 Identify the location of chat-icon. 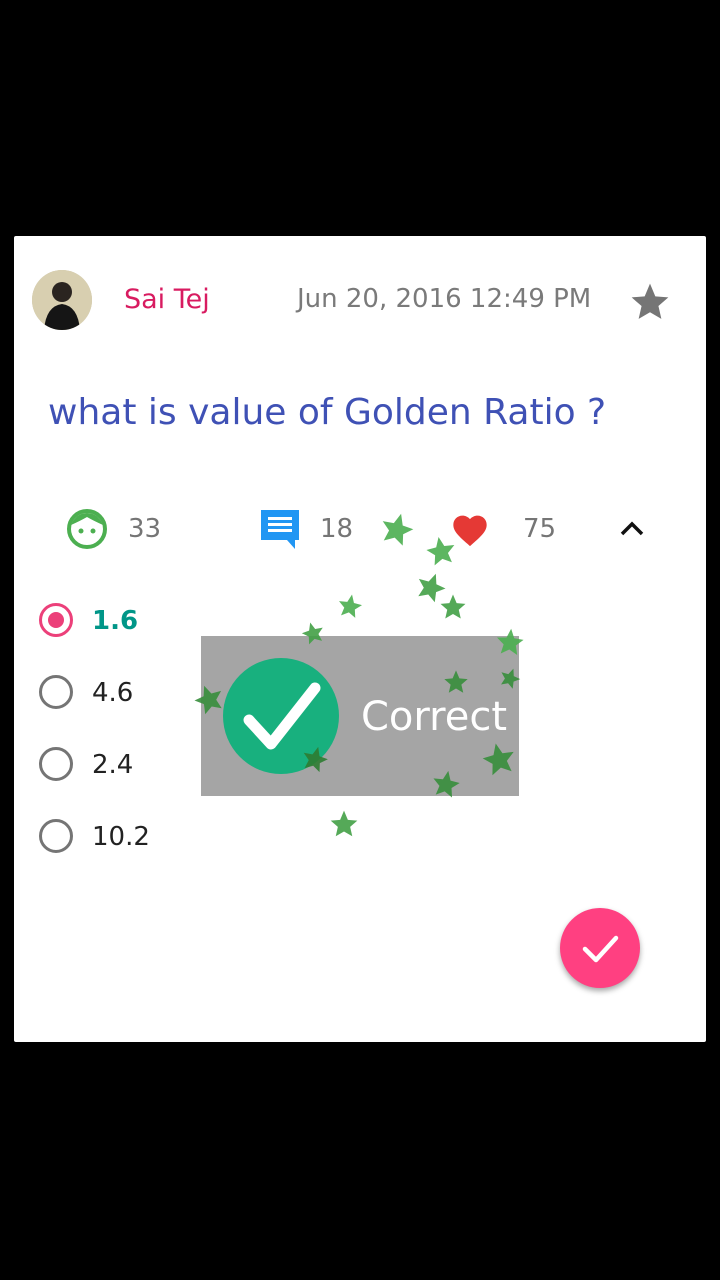
(280, 531).